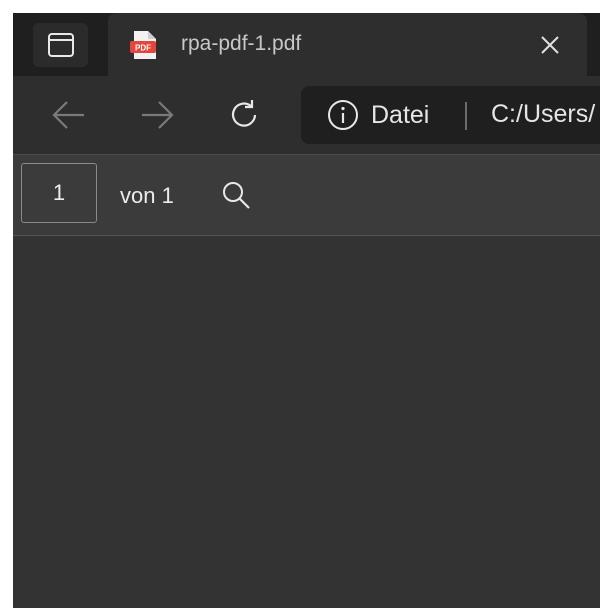 Image resolution: width=600 pixels, height=608 pixels. Describe the element at coordinates (59, 193) in the screenshot. I see `page-number-input` at that location.